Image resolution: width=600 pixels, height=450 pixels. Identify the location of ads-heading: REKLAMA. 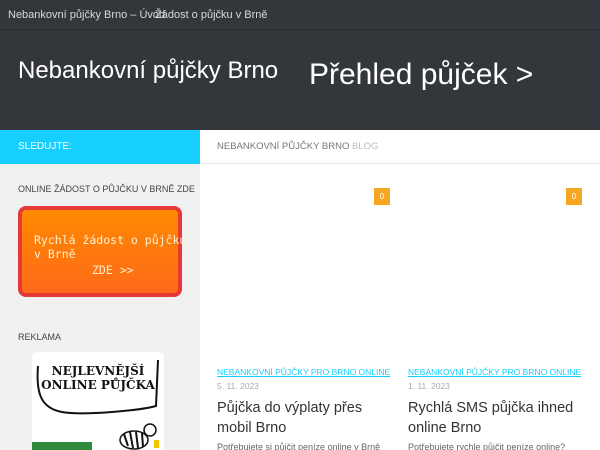
(40, 337).